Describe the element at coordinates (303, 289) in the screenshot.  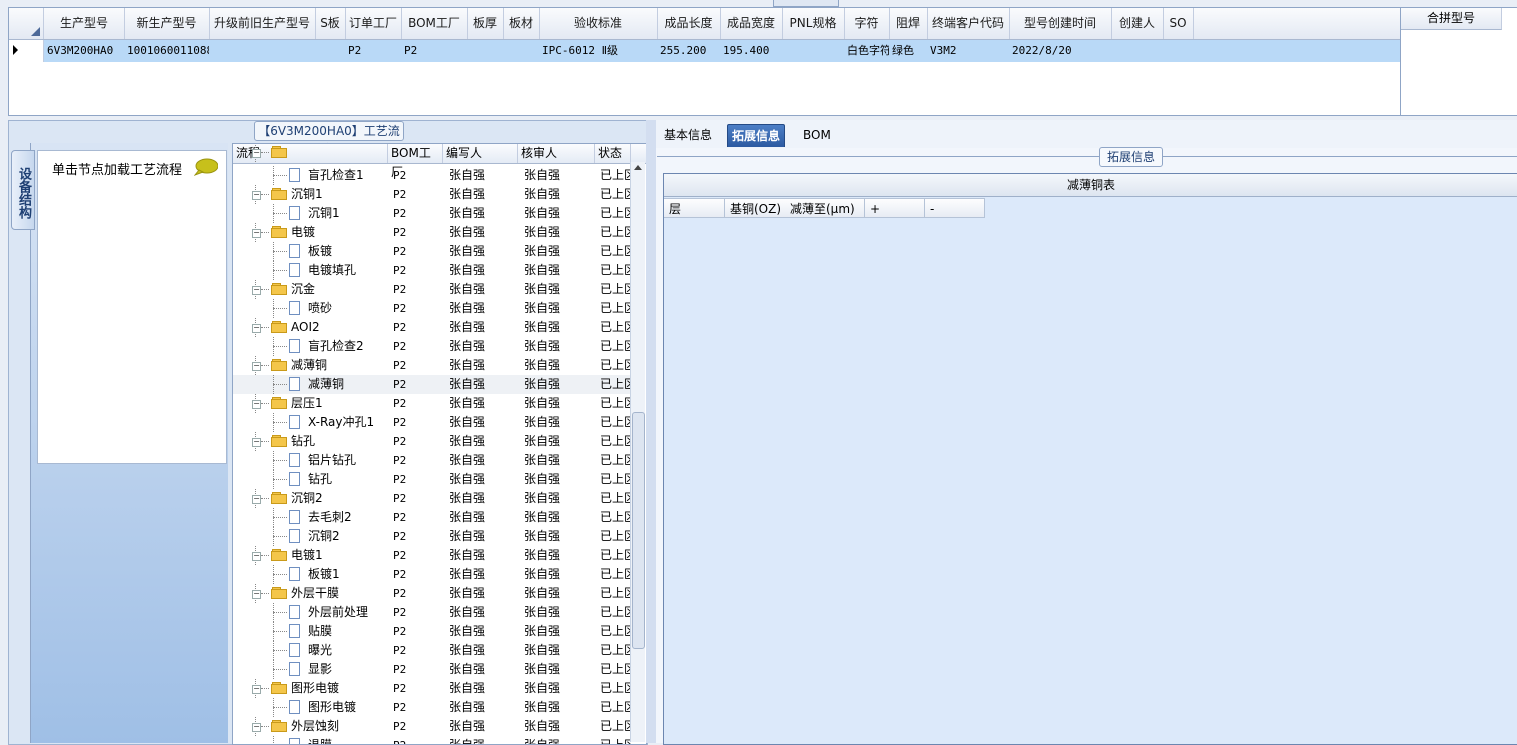
I see `tree-node-label: 沉金` at that location.